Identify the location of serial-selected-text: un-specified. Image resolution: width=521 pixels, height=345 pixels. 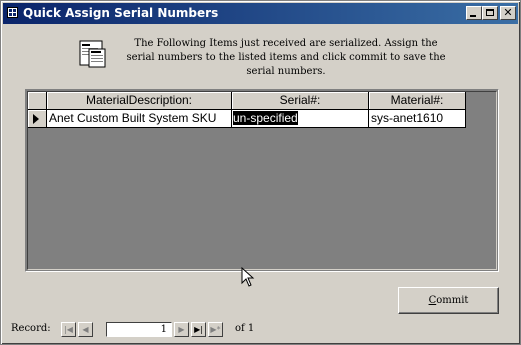
(265, 118).